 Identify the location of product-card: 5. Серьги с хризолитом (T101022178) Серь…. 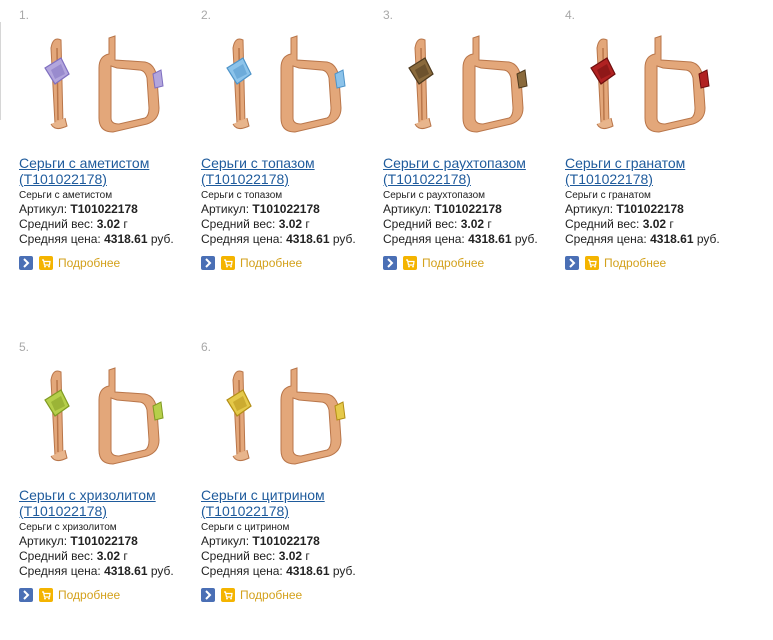
(108, 471).